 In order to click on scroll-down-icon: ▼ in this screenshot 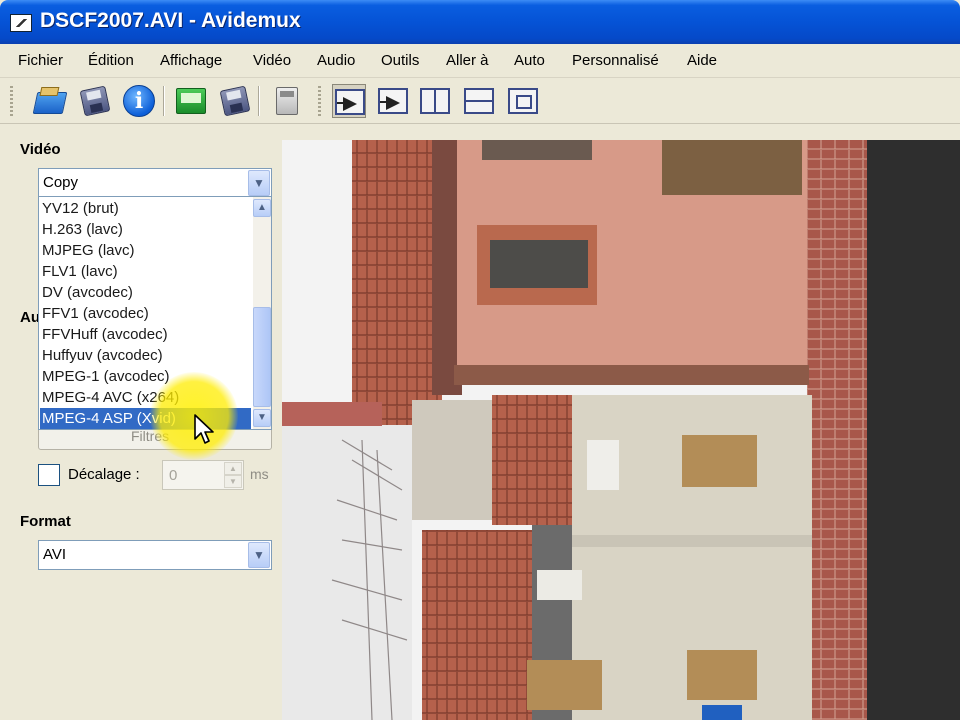, I will do `click(262, 418)`.